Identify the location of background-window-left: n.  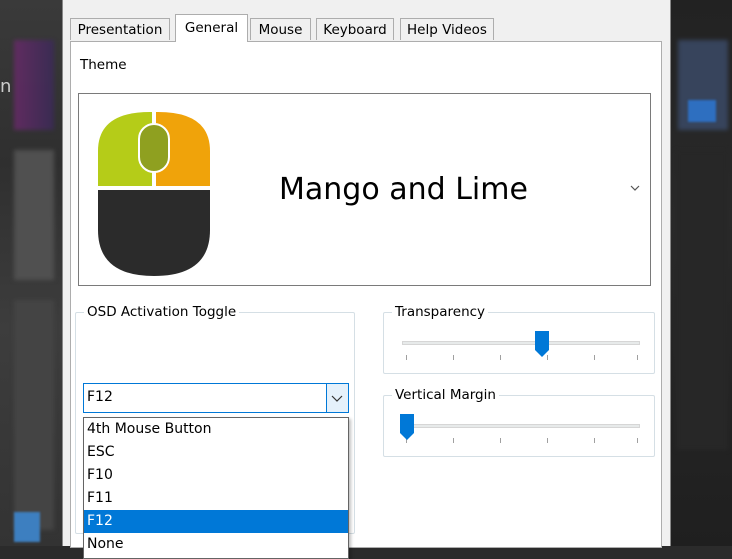
(31, 273).